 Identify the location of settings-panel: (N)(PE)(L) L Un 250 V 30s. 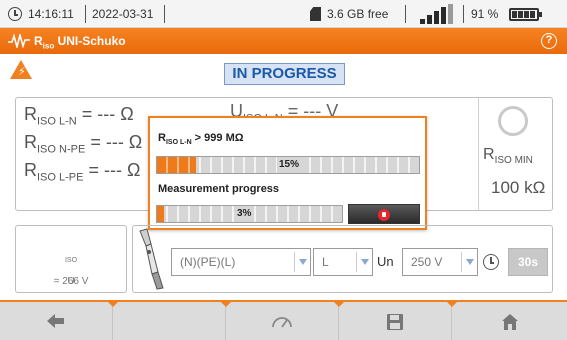
(342, 259).